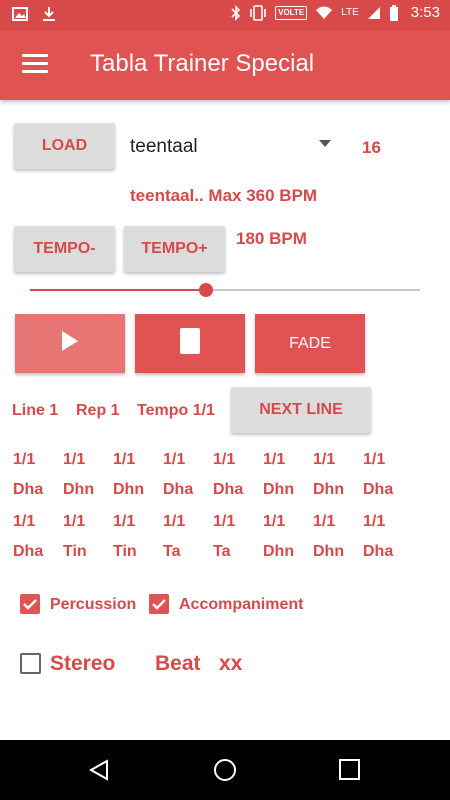 The height and width of the screenshot is (800, 450). I want to click on stop-button, so click(190, 343).